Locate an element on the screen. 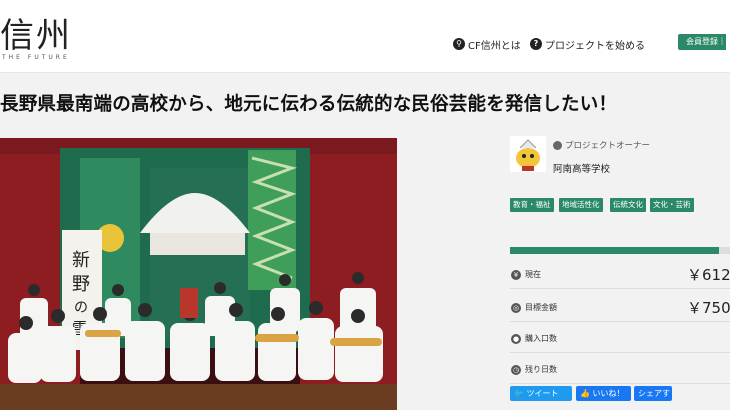  nav-start-project-link: ? プロジェクトを始める is located at coordinates (587, 44).